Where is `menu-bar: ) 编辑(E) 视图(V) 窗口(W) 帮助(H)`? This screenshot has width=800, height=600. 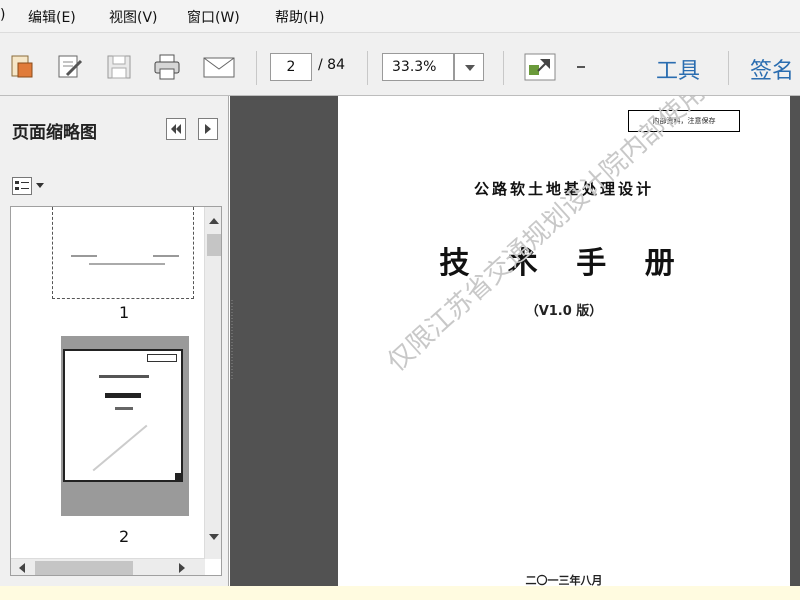
menu-bar: ) 编辑(E) 视图(V) 窗口(W) 帮助(H) is located at coordinates (400, 16).